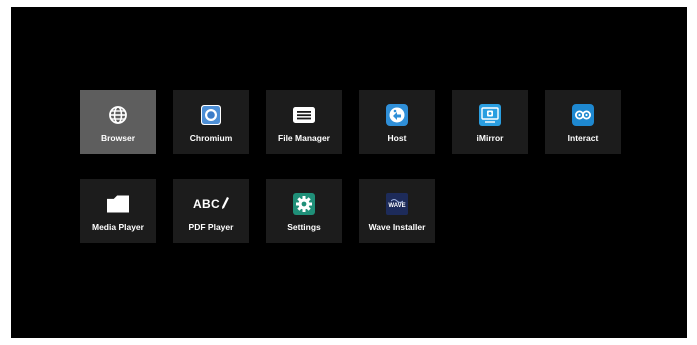 This screenshot has height=345, width=697. Describe the element at coordinates (211, 138) in the screenshot. I see `app-label: Chromium` at that location.